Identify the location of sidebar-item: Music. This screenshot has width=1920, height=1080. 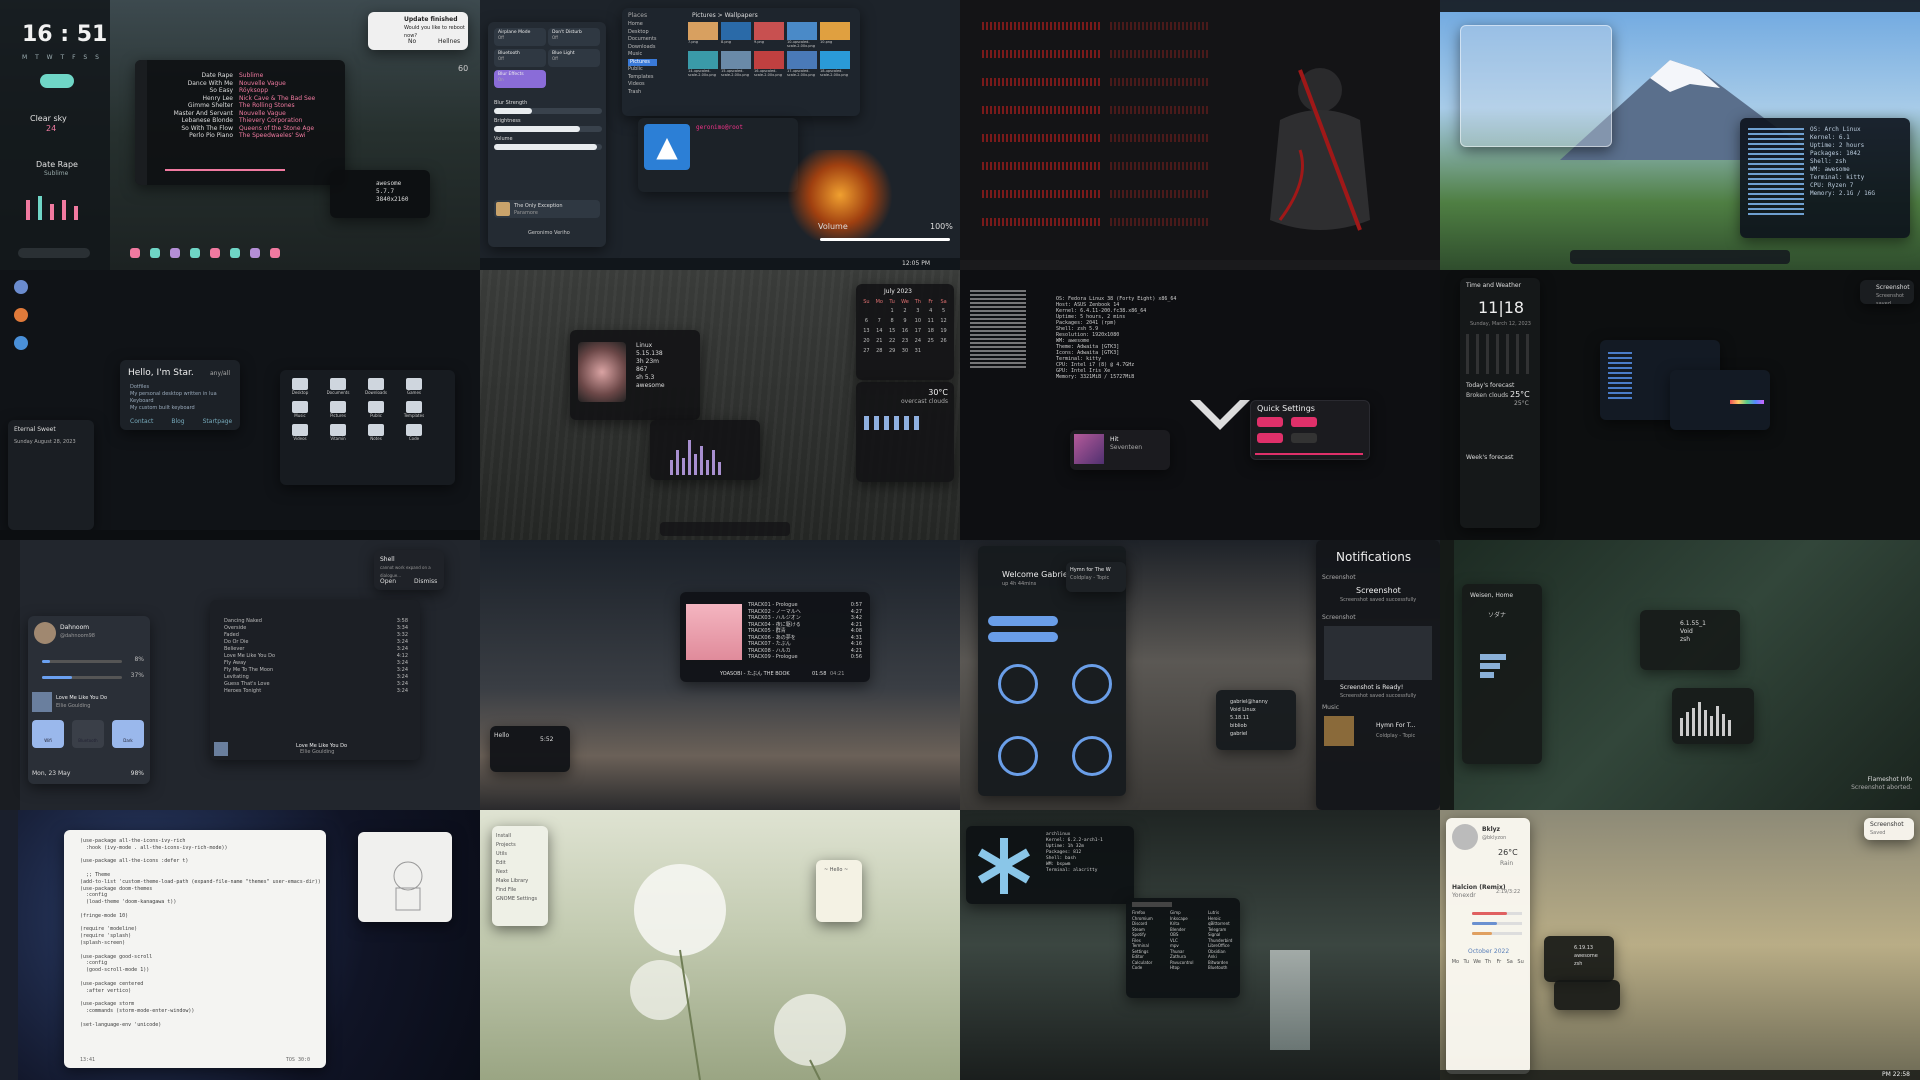
(642, 55).